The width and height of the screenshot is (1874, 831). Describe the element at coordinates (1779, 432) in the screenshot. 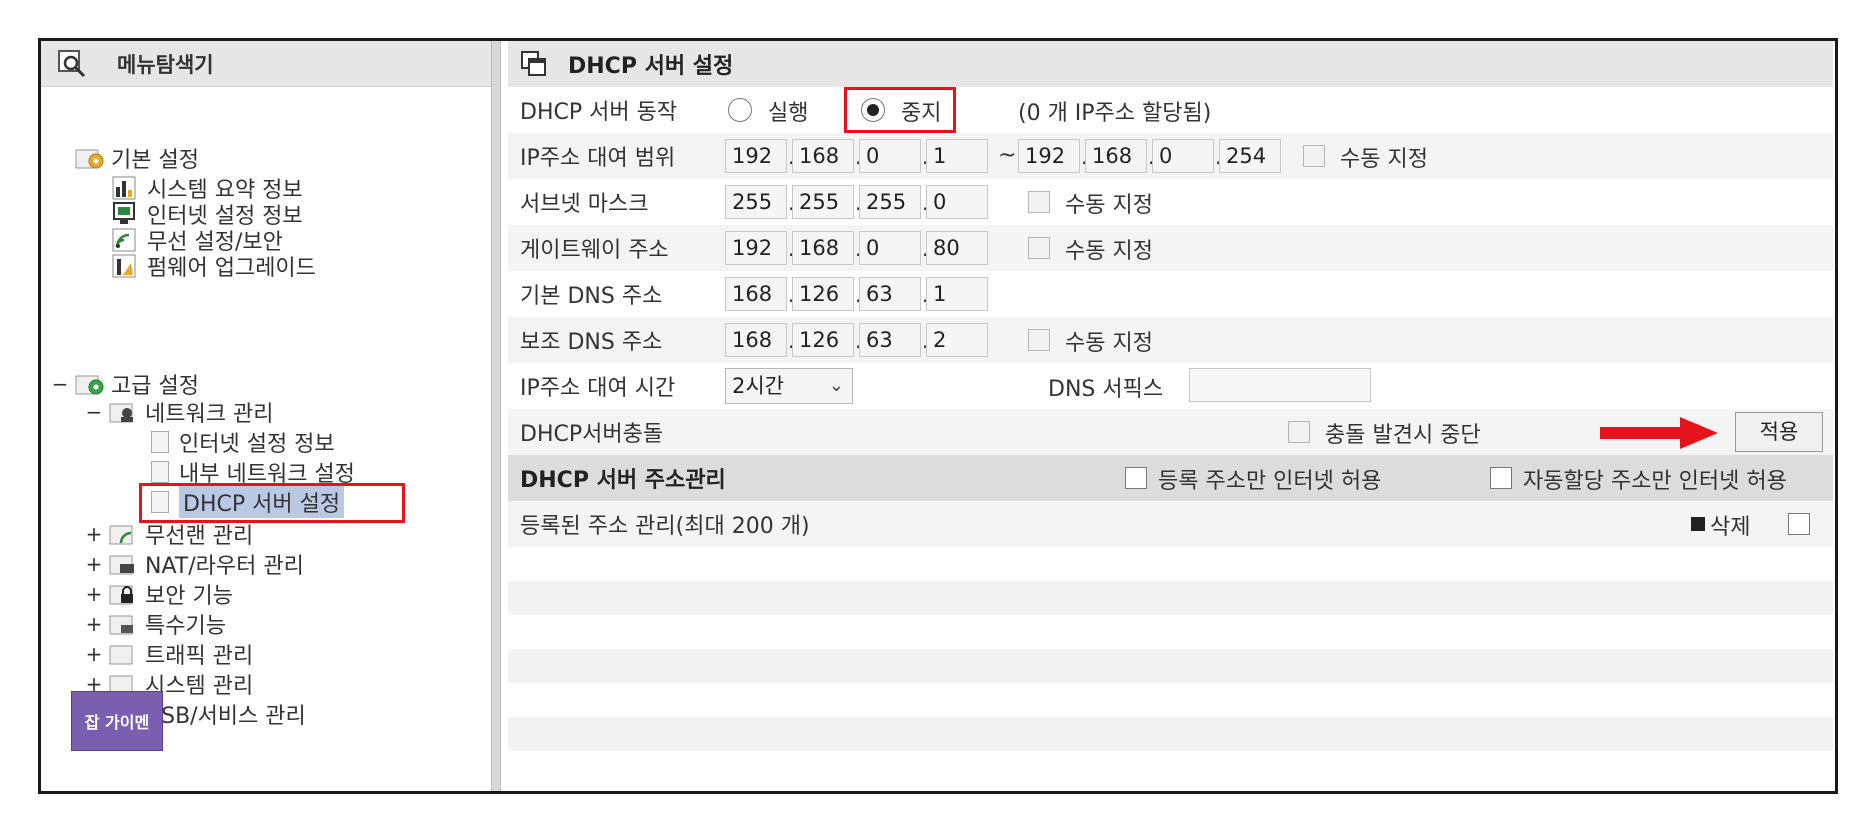

I see `apply-button: 적용` at that location.